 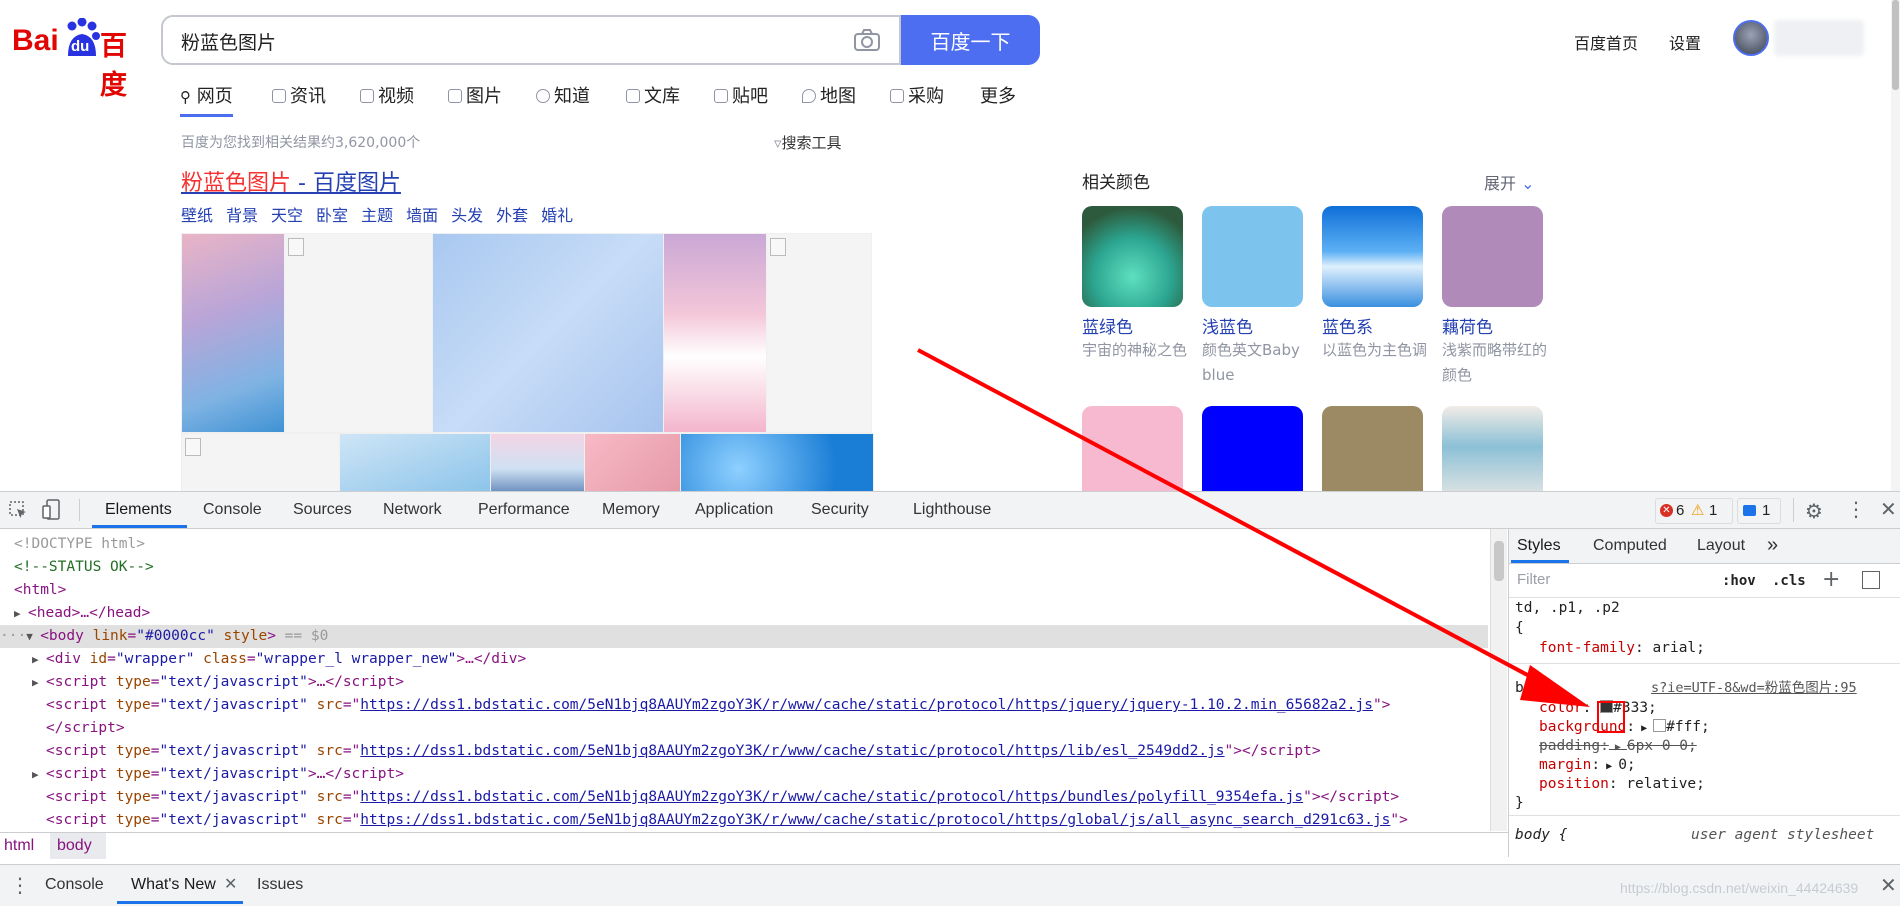 What do you see at coordinates (1227, 325) in the screenshot?
I see `related-color-name: 浅蓝色` at bounding box center [1227, 325].